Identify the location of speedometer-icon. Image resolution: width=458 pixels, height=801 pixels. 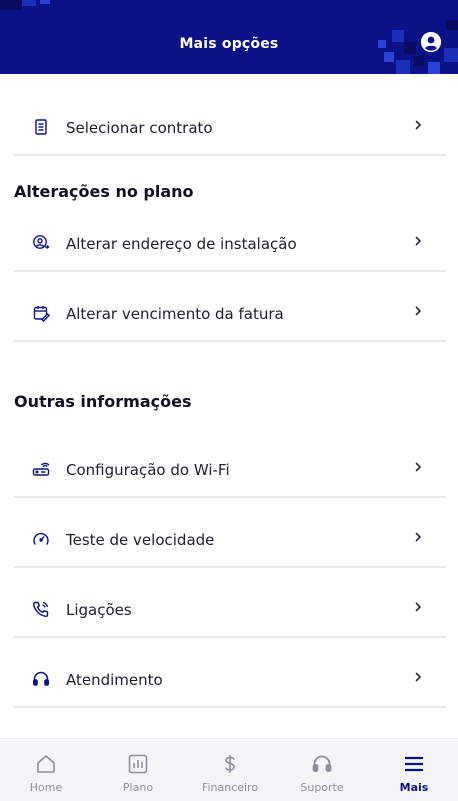
(41, 538).